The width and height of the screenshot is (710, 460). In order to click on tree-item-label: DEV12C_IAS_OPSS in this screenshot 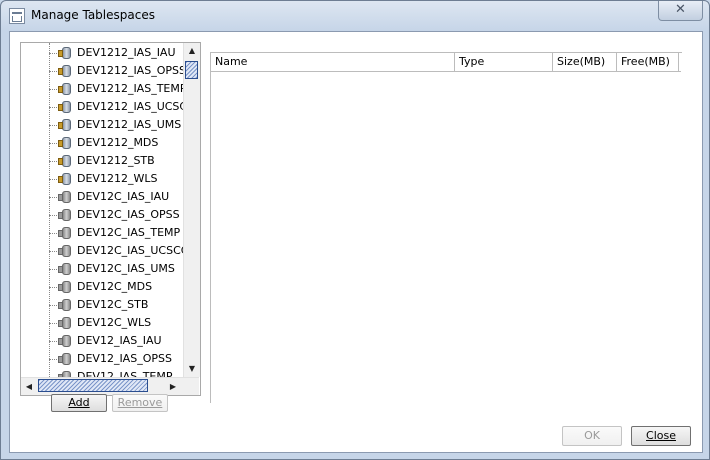, I will do `click(128, 214)`.